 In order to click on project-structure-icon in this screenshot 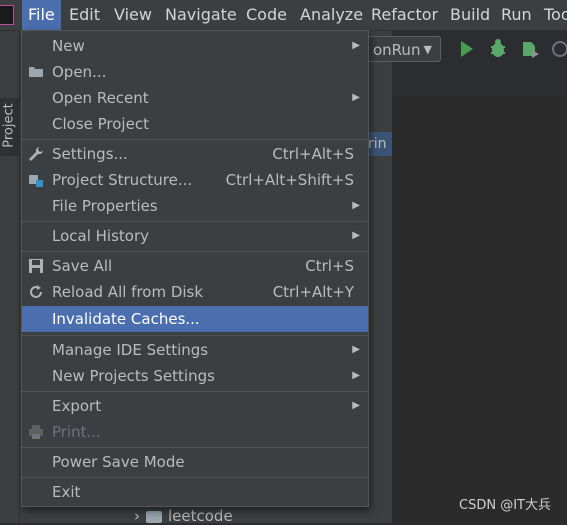, I will do `click(36, 181)`.